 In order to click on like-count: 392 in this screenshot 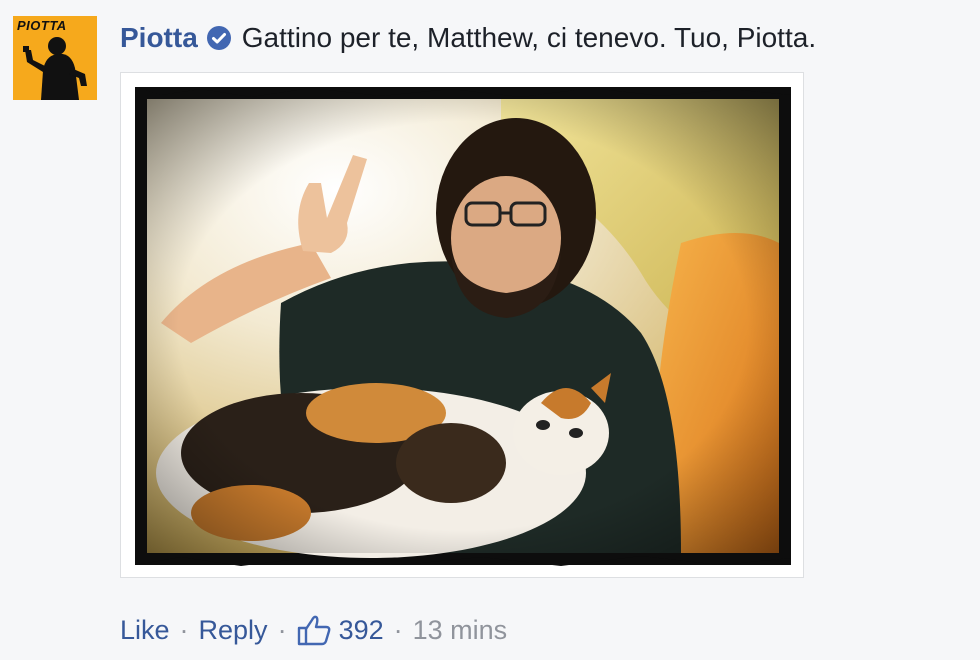, I will do `click(340, 630)`.